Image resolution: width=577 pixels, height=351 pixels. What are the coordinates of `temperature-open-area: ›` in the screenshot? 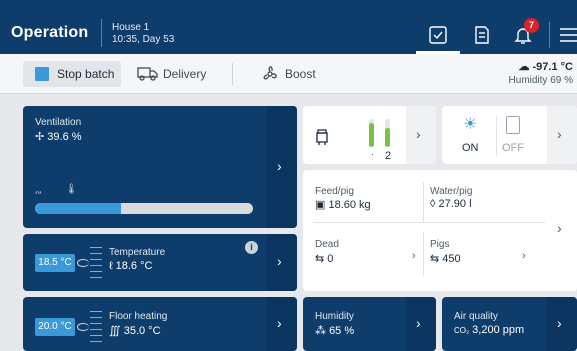 It's located at (282, 262).